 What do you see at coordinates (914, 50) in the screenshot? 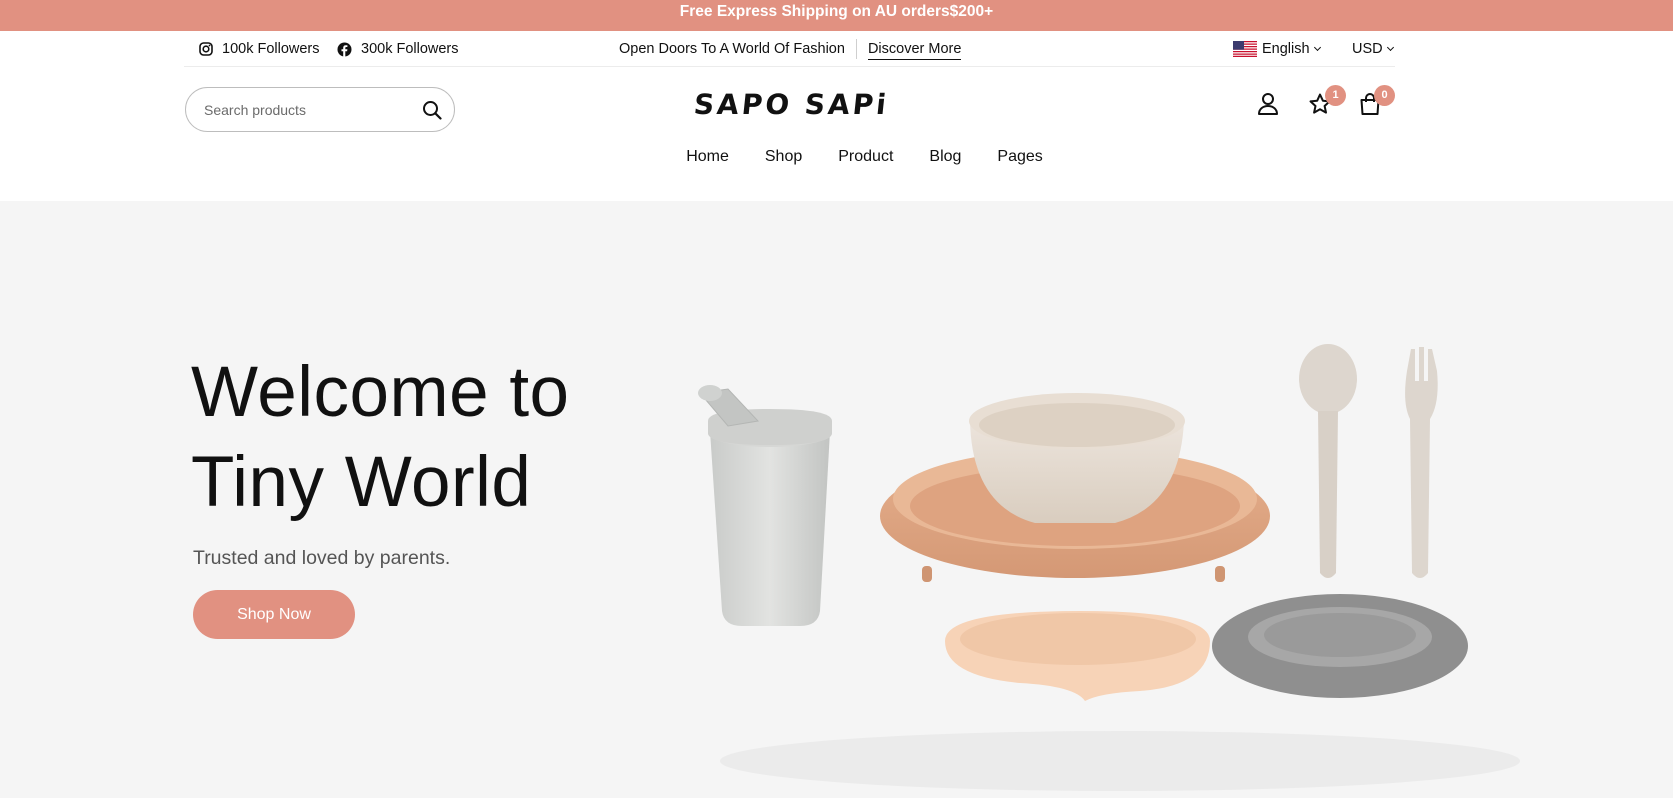
I see `discover-more-link: Discover More` at bounding box center [914, 50].